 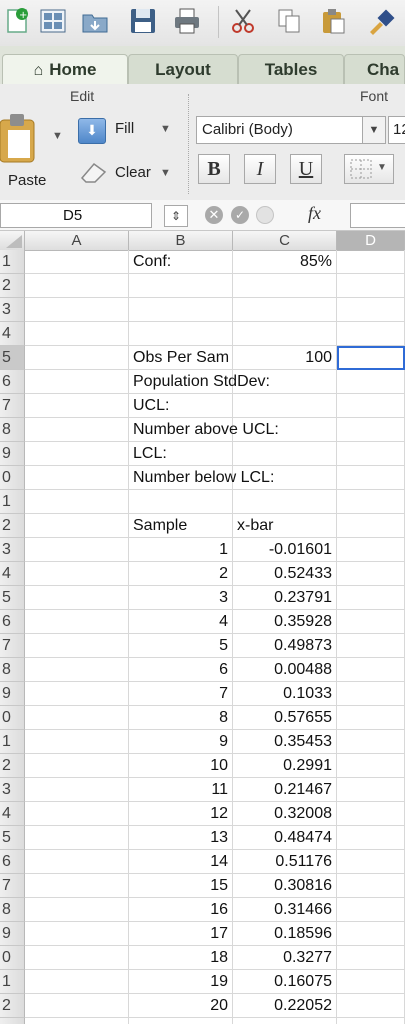 I want to click on cell-c30: 0.3277, so click(x=285, y=958).